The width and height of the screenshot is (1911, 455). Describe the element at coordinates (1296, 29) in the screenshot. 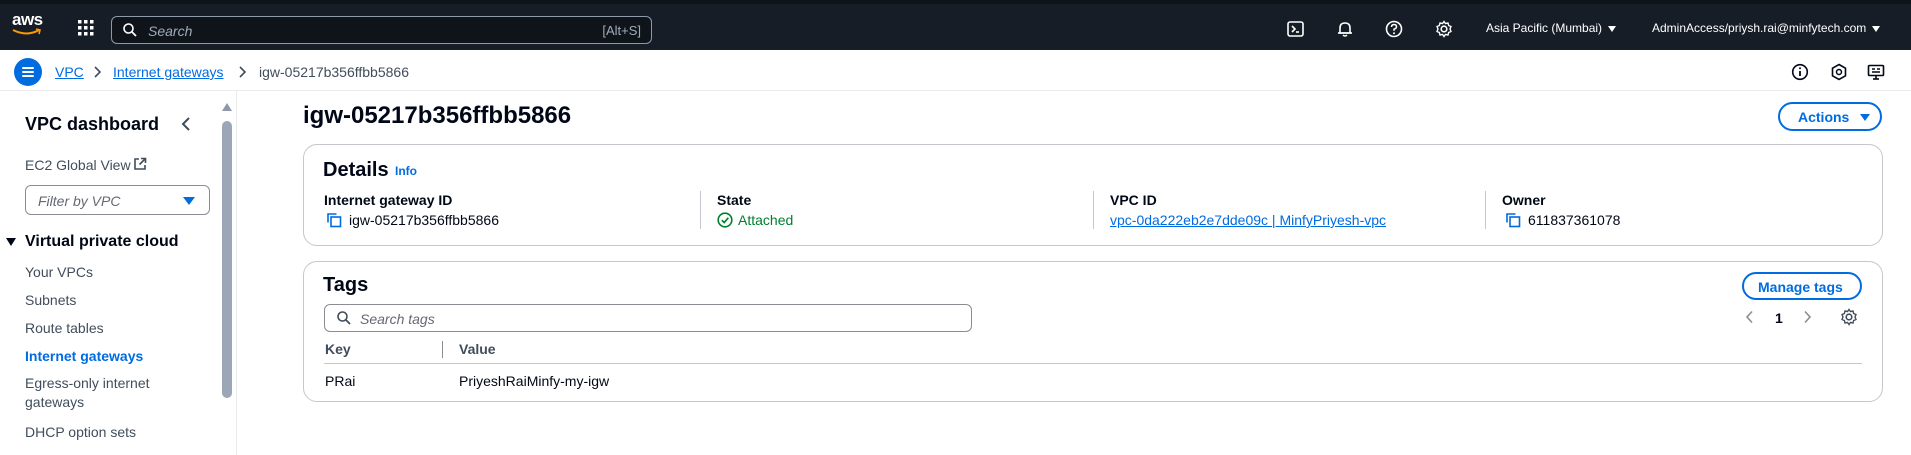

I see `cloudshell-icon` at that location.